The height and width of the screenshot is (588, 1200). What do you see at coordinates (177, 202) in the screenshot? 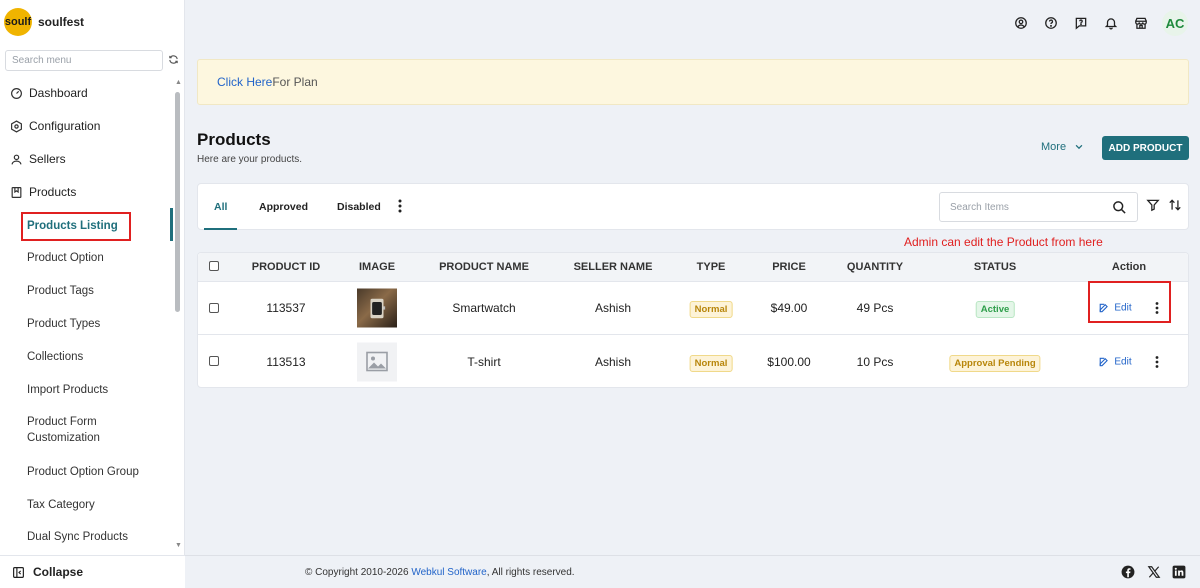
I see `sidebar-scrollbar` at bounding box center [177, 202].